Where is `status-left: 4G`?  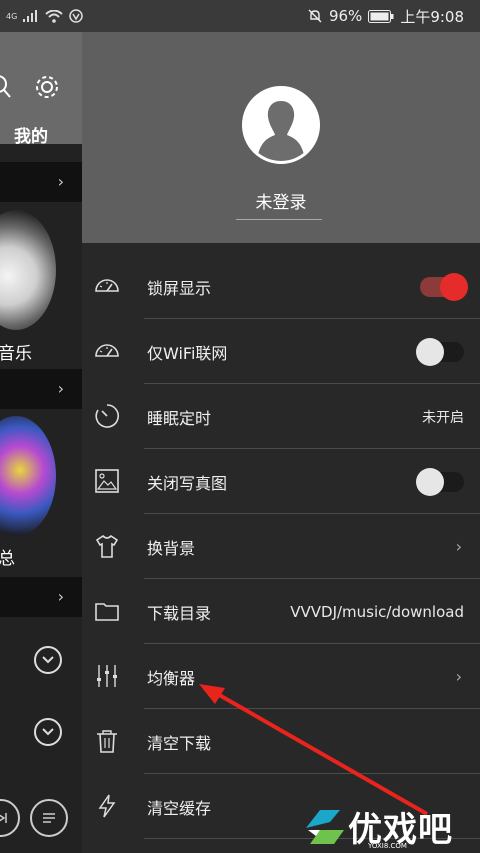 status-left: 4G is located at coordinates (45, 16).